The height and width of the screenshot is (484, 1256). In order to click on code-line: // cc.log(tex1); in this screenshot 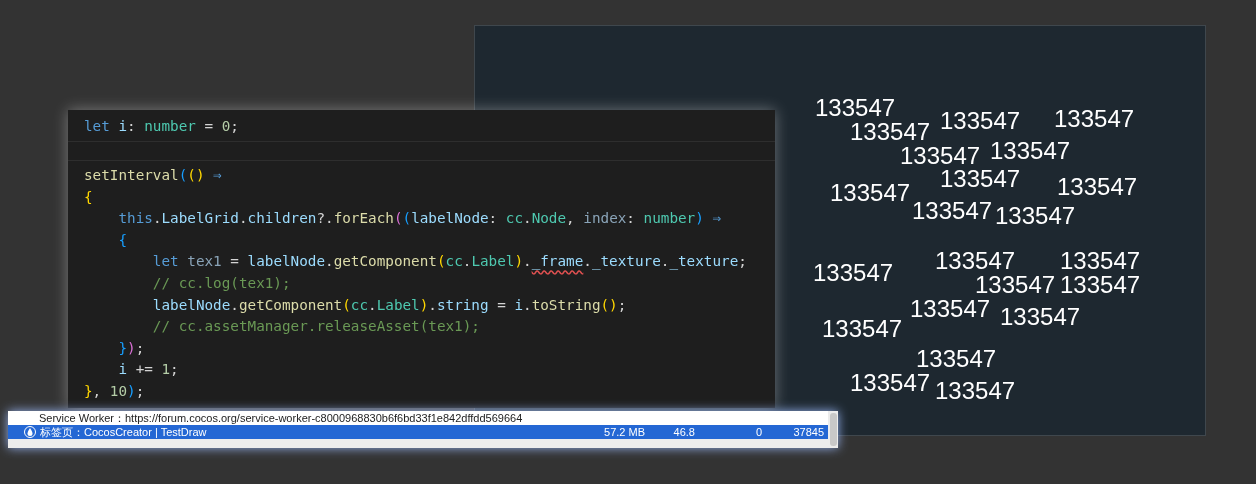, I will do `click(221, 283)`.